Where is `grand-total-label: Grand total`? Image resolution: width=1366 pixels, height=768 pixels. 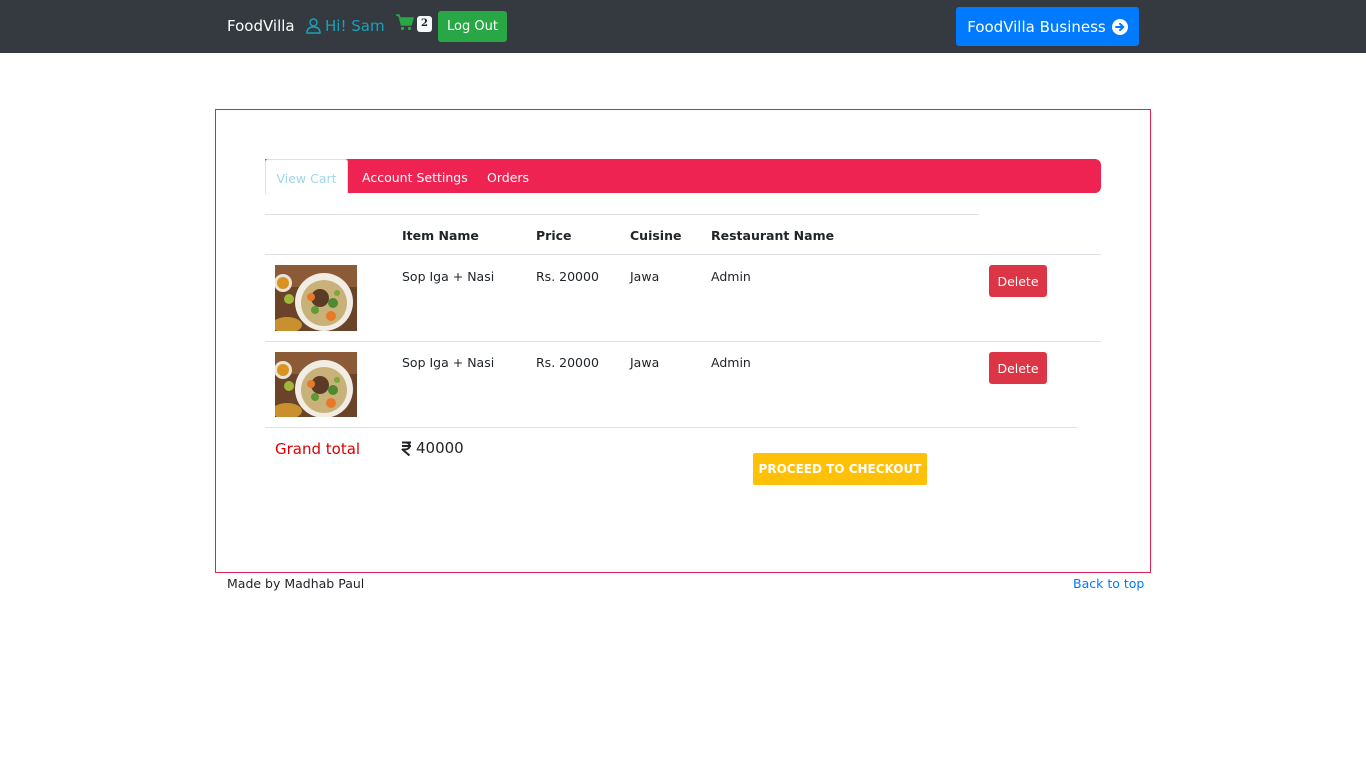
grand-total-label: Grand total is located at coordinates (318, 449).